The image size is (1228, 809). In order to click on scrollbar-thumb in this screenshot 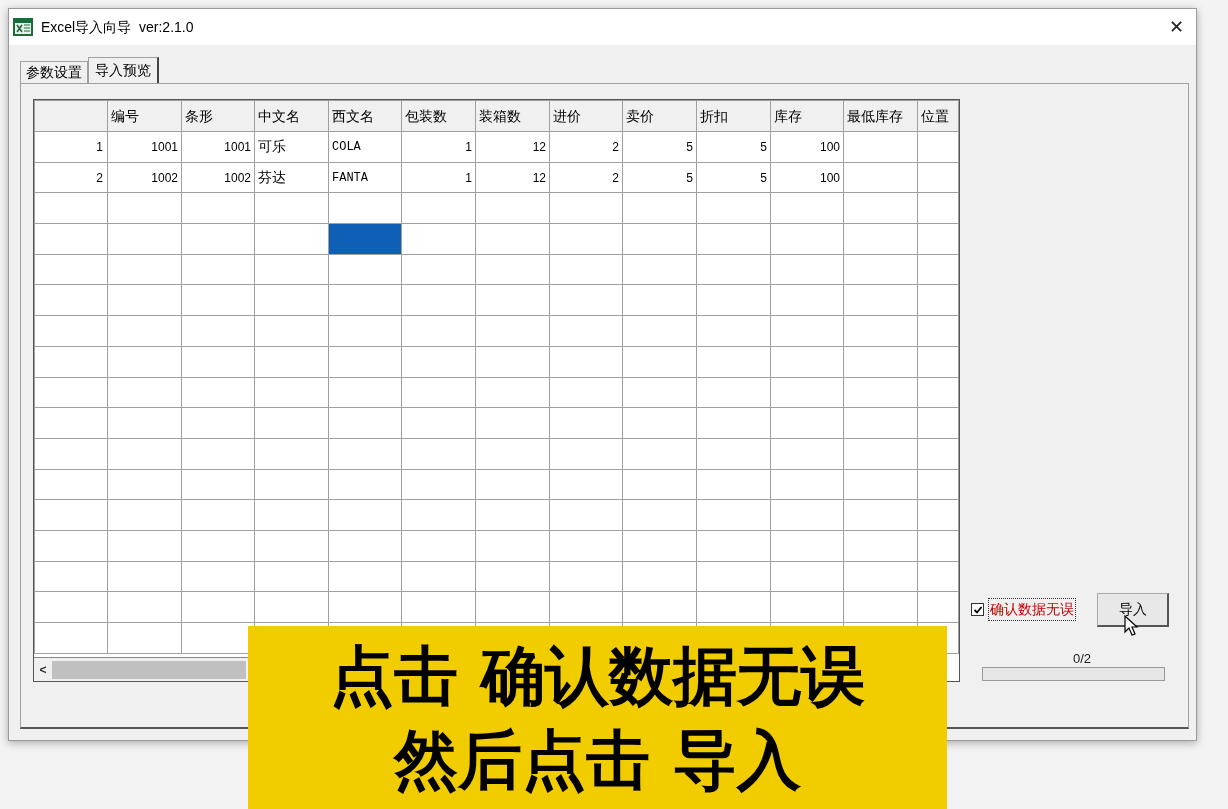, I will do `click(149, 669)`.